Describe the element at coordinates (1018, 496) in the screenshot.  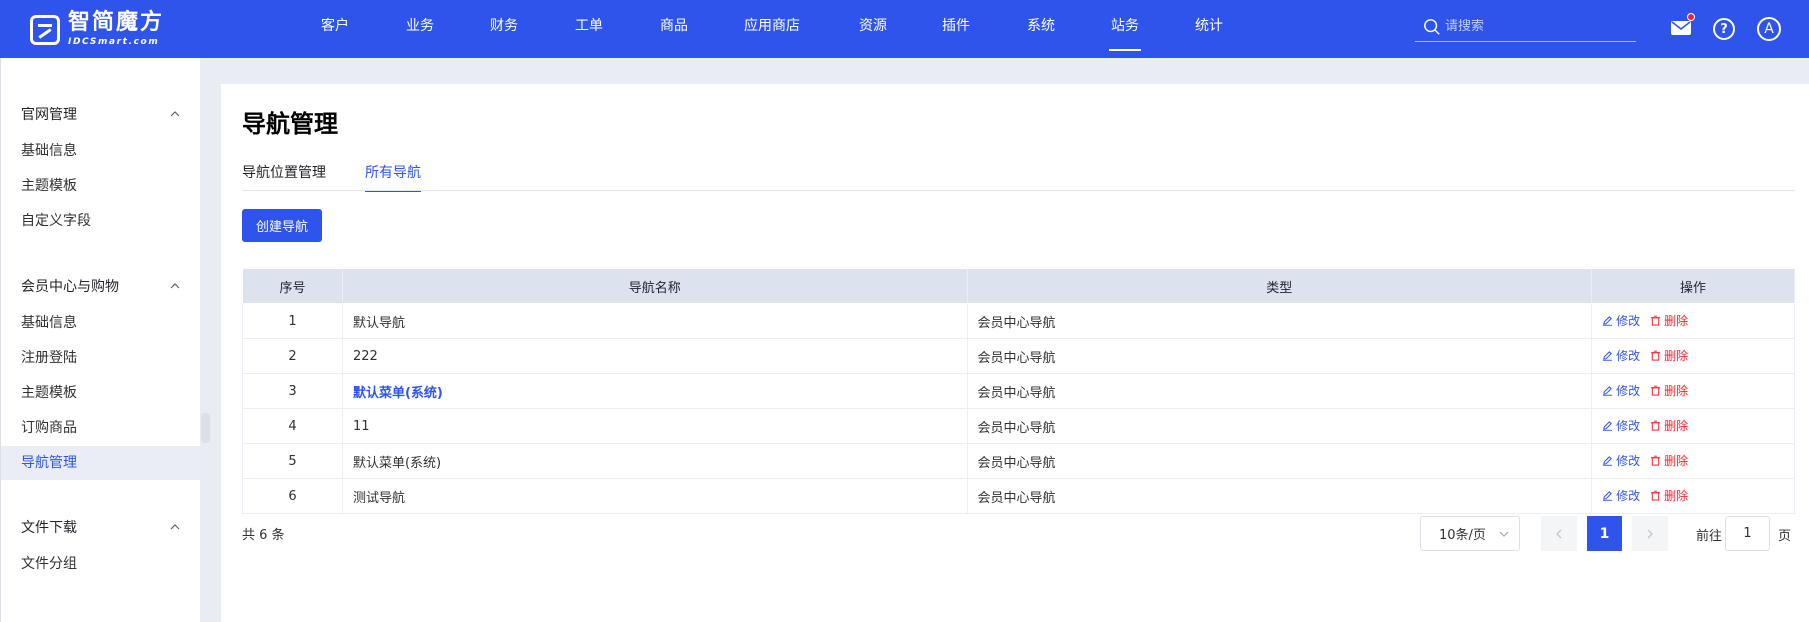
I see `table-row: 6 测试导航 会员中心导航 修改 删除` at that location.